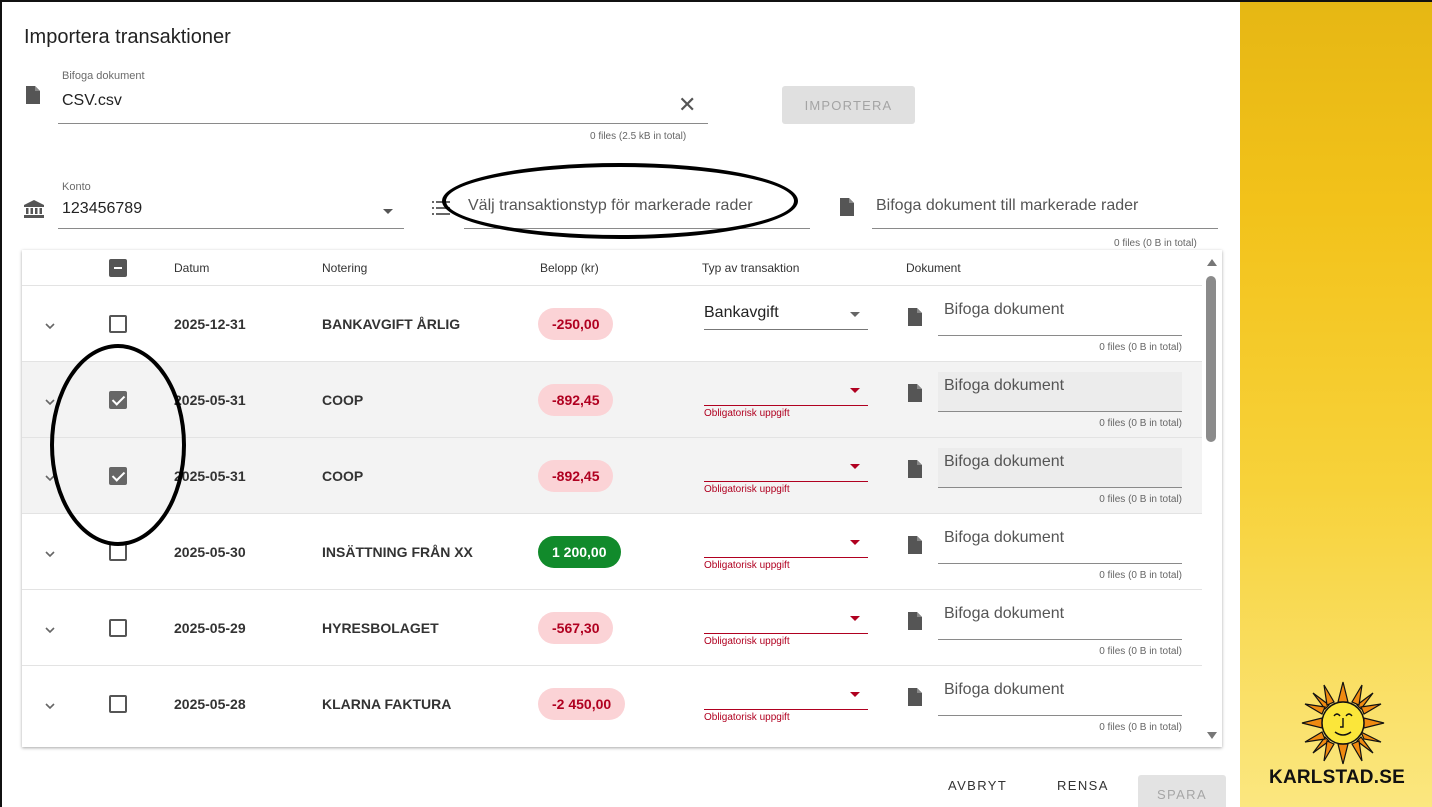 The height and width of the screenshot is (807, 1432). Describe the element at coordinates (103, 76) in the screenshot. I see `attach-label: Bifoga dokument` at that location.